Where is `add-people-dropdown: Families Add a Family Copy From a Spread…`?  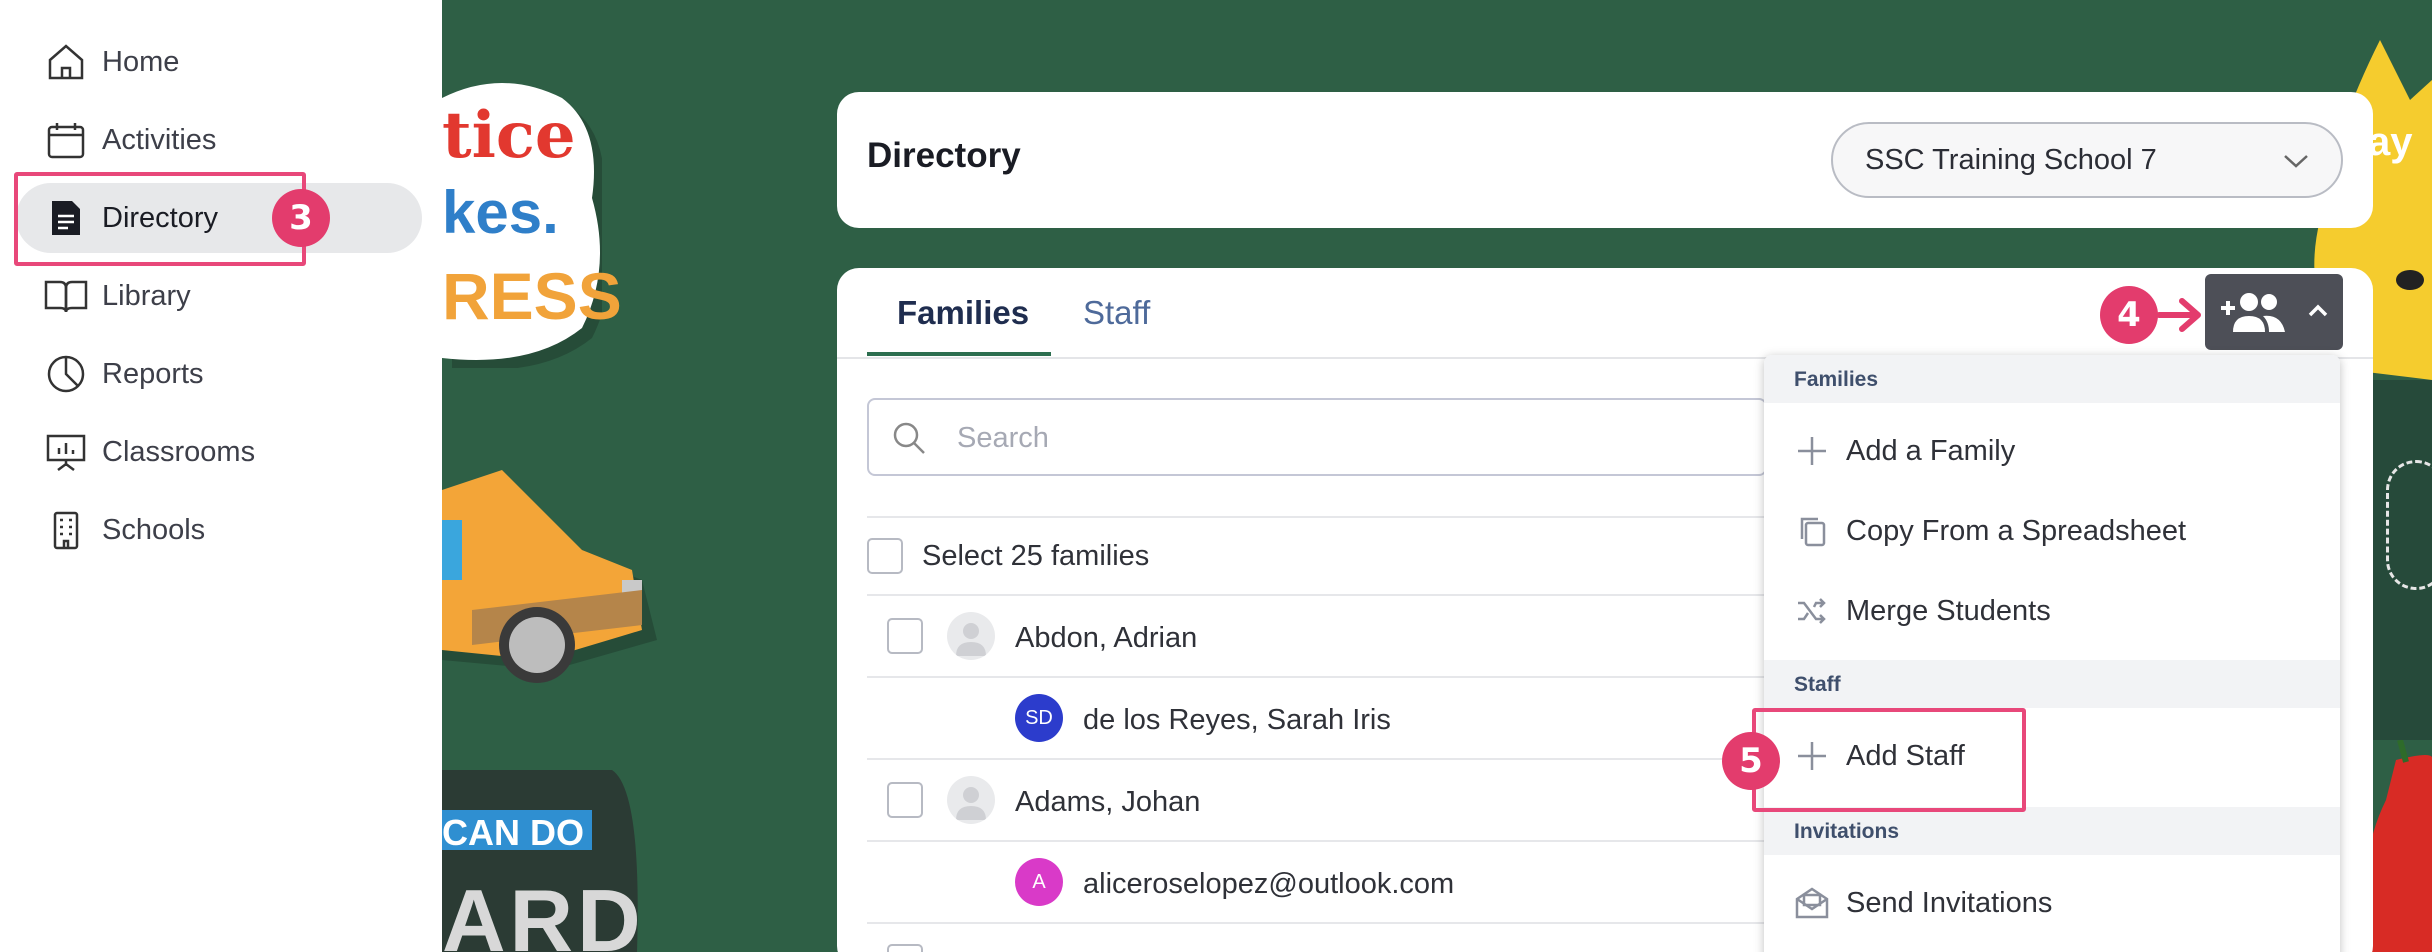
add-people-dropdown: Families Add a Family Copy From a Spread… is located at coordinates (2052, 653).